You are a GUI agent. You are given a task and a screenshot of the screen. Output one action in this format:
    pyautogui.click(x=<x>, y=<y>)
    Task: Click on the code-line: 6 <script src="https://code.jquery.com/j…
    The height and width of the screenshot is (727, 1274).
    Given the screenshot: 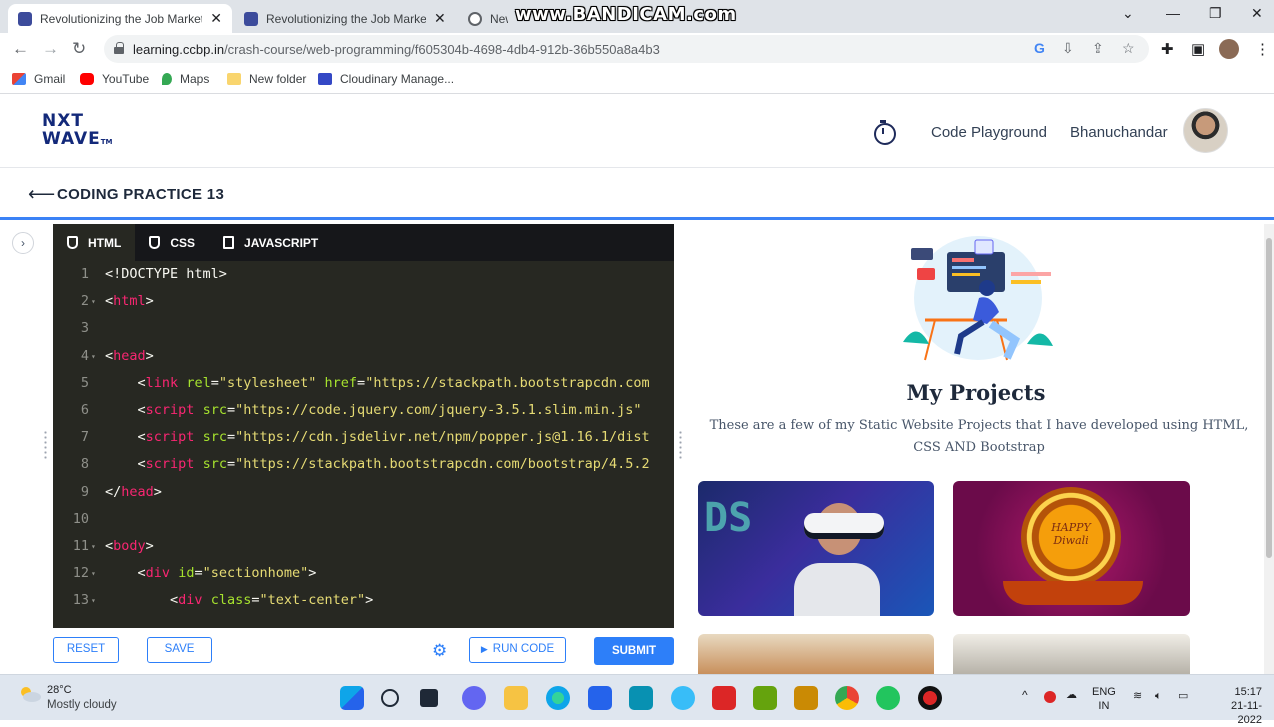 What is the action you would take?
    pyautogui.click(x=363, y=410)
    